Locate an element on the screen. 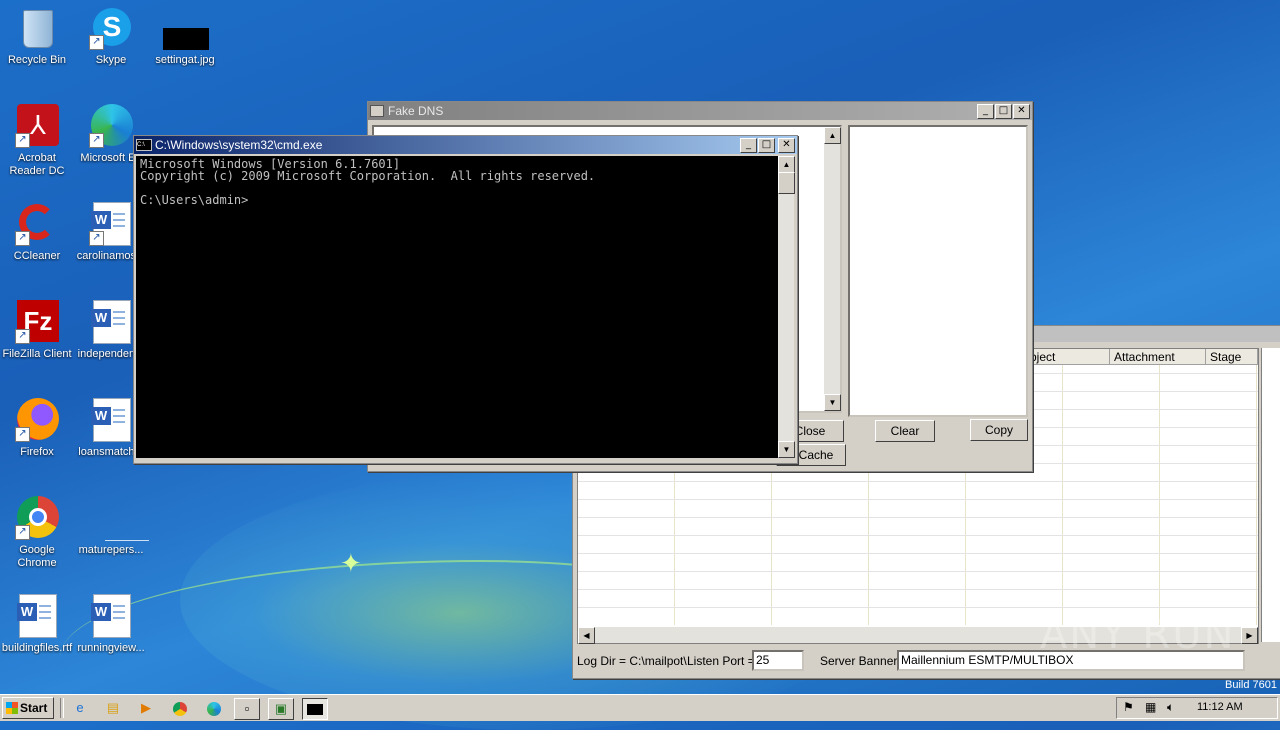 This screenshot has height=730, width=1280. desktop-icon-settingat: settingat.jpg is located at coordinates (185, 36).